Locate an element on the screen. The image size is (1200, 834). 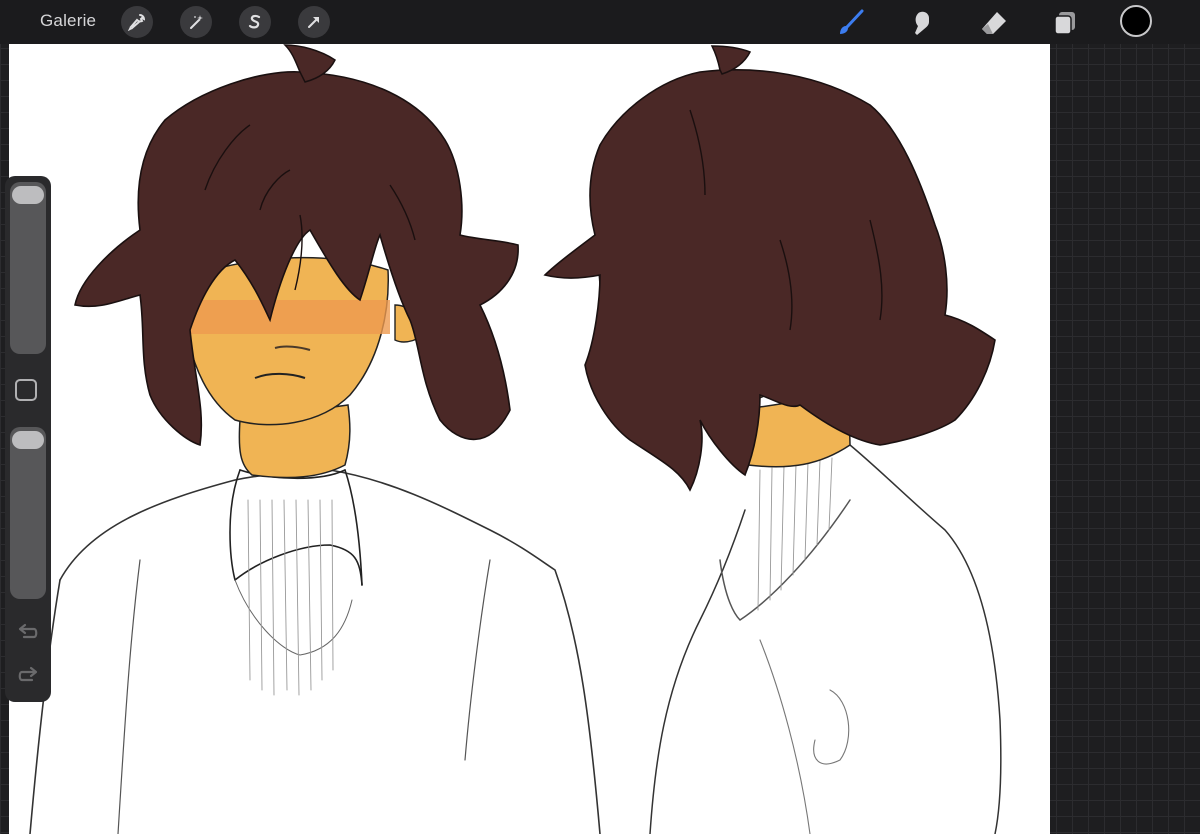
brush-tool-button is located at coordinates (851, 23).